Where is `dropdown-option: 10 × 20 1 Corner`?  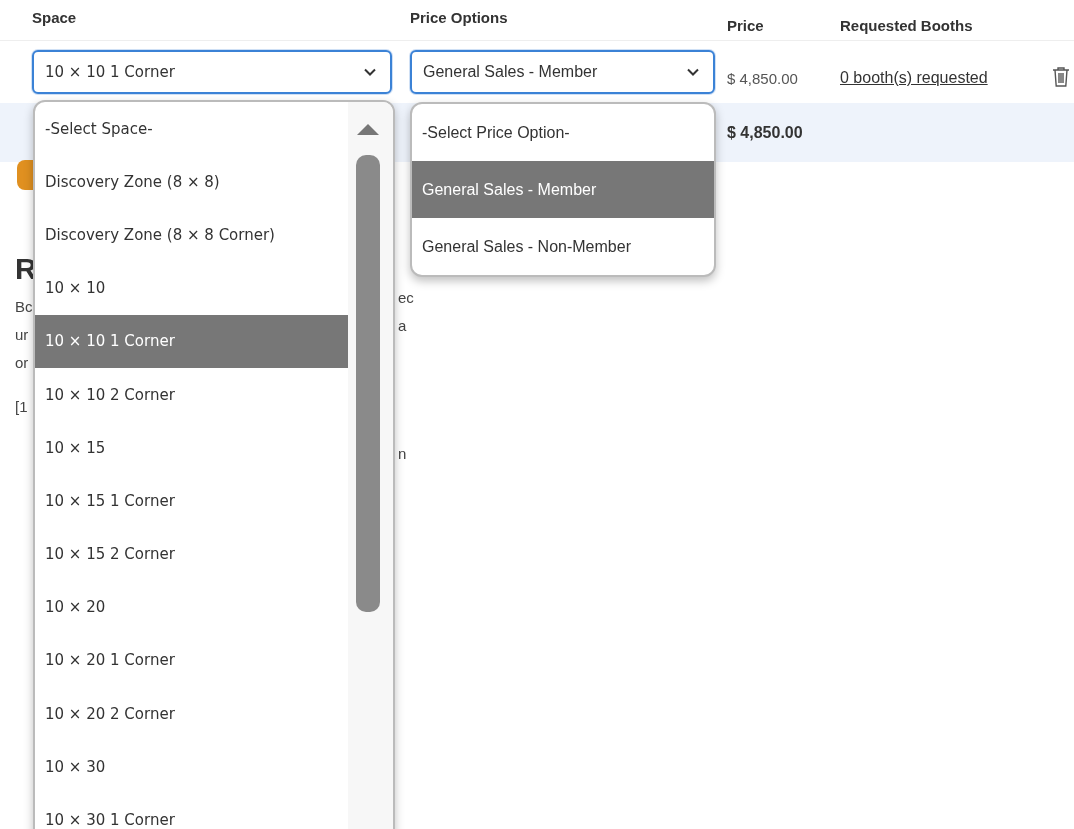
dropdown-option: 10 × 20 1 Corner is located at coordinates (191, 660).